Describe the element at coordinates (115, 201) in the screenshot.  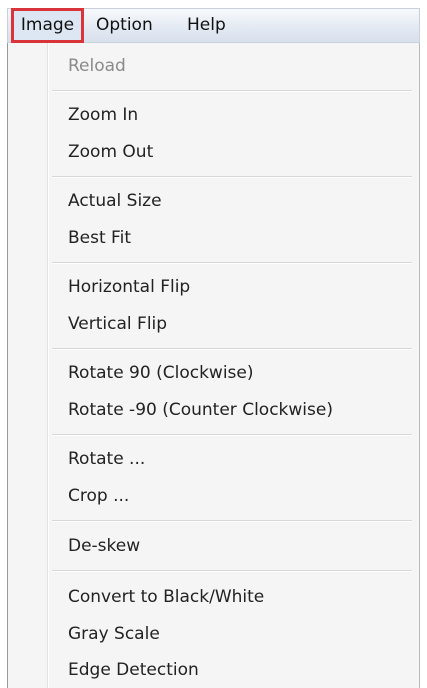
I see `menu-item-actual-size: Actual Size` at that location.